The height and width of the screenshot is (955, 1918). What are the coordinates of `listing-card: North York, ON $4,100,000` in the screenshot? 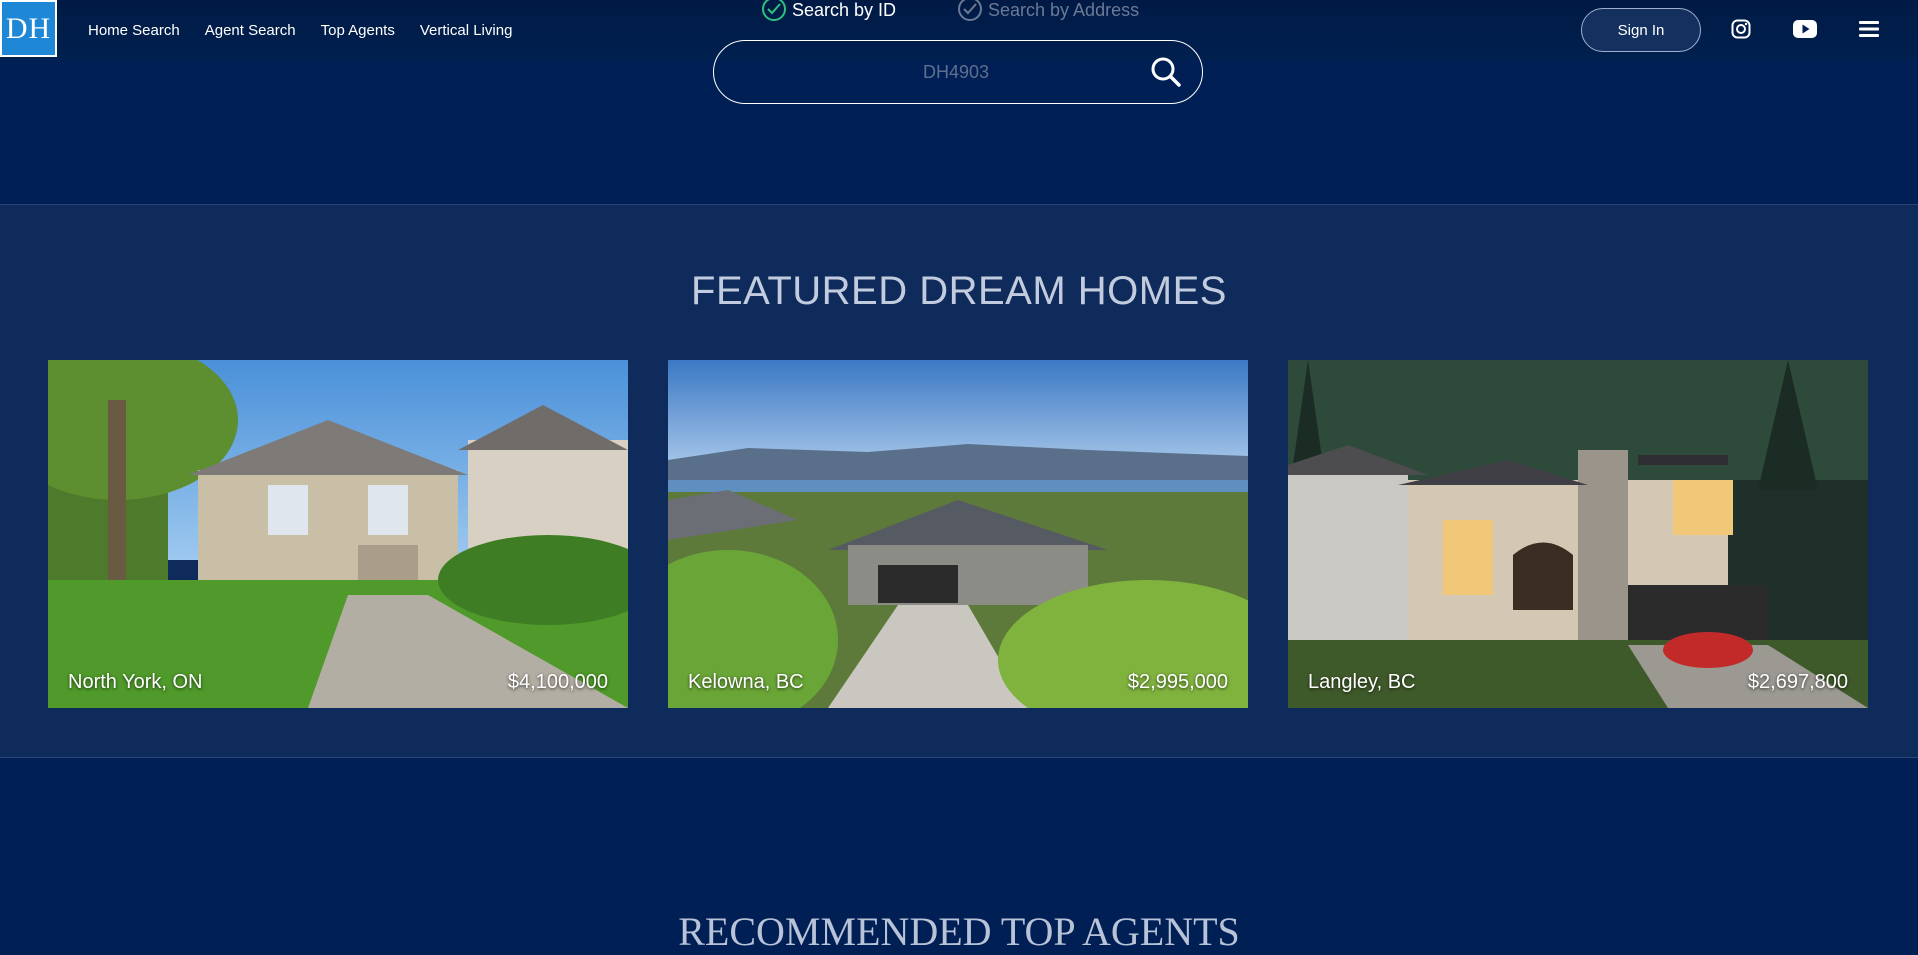 It's located at (338, 534).